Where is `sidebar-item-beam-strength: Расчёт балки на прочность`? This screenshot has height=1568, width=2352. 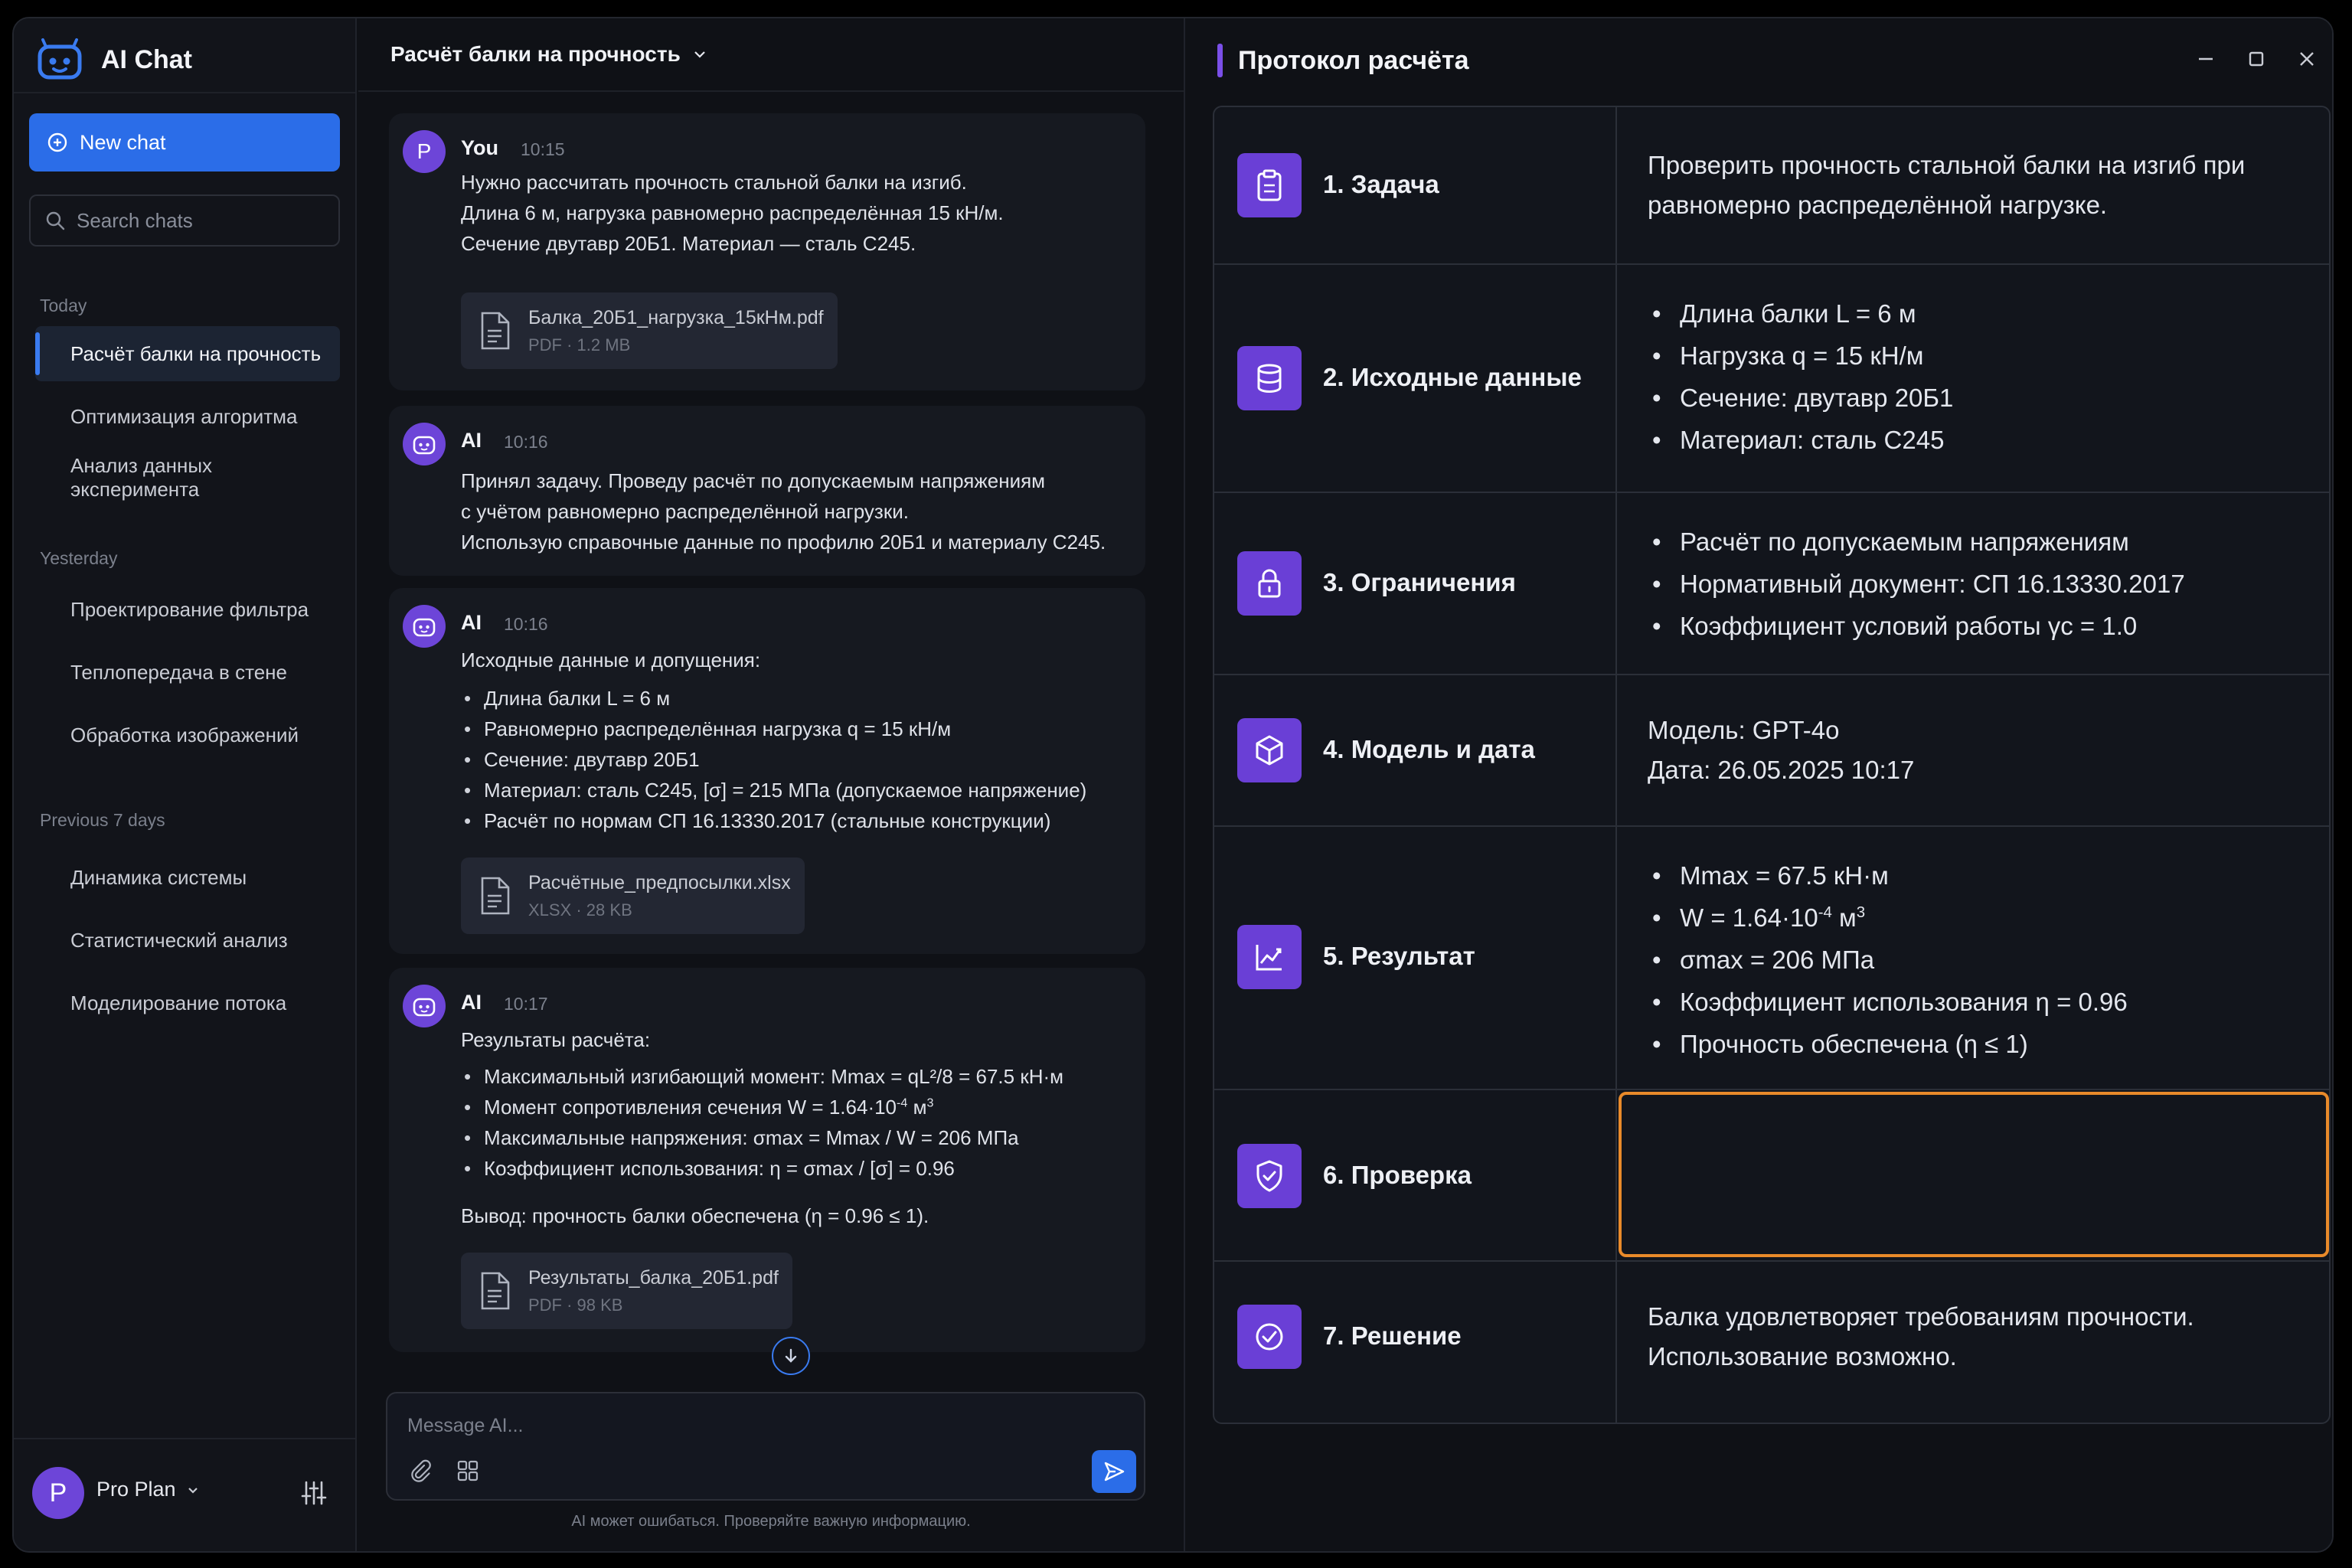 sidebar-item-beam-strength: Расчёт балки на прочность is located at coordinates (187, 353).